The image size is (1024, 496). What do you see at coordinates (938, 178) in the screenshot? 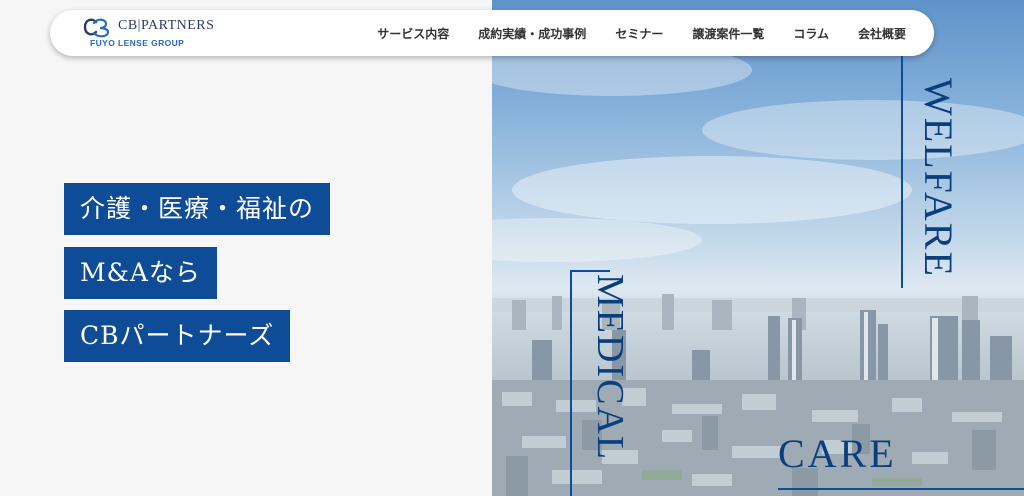
I see `welfare-word: WELFARE` at bounding box center [938, 178].